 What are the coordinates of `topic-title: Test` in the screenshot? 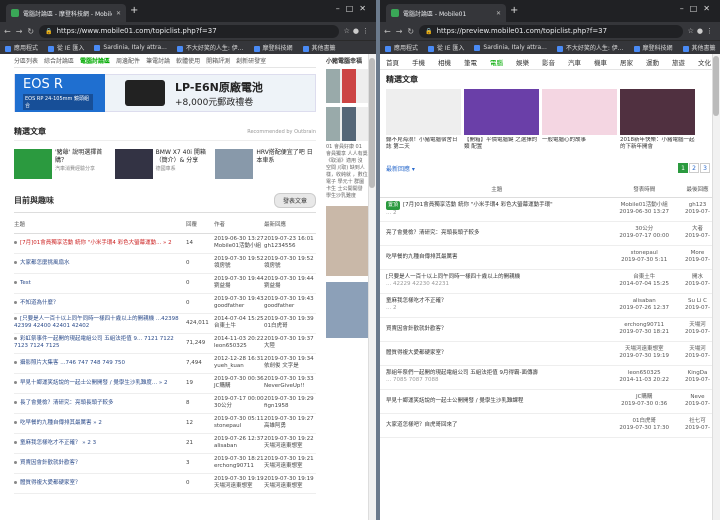 It's located at (25, 283).